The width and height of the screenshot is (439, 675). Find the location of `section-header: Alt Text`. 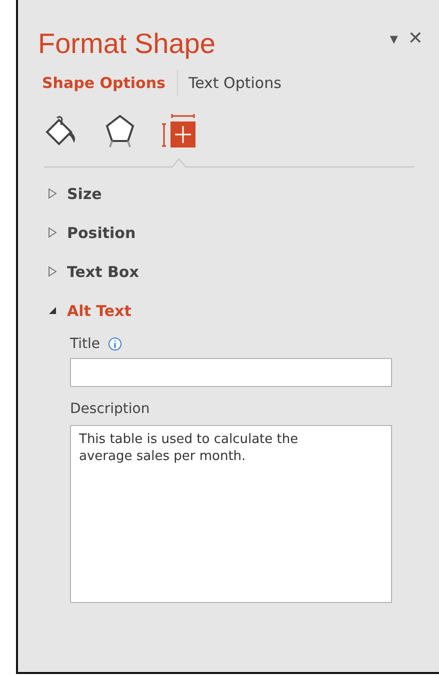

section-header: Alt Text is located at coordinates (238, 310).